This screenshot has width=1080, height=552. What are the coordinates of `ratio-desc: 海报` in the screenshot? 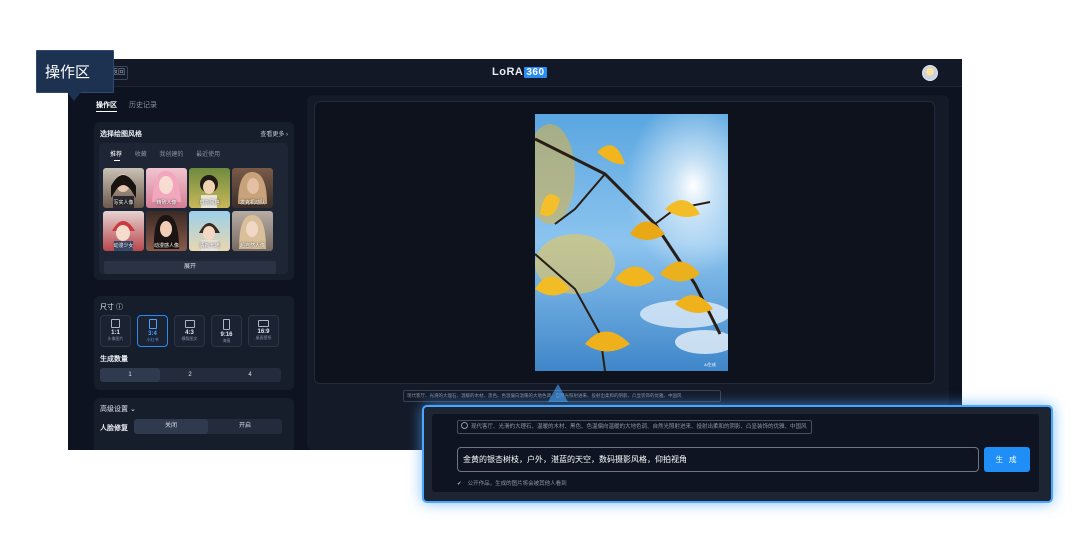 It's located at (226, 340).